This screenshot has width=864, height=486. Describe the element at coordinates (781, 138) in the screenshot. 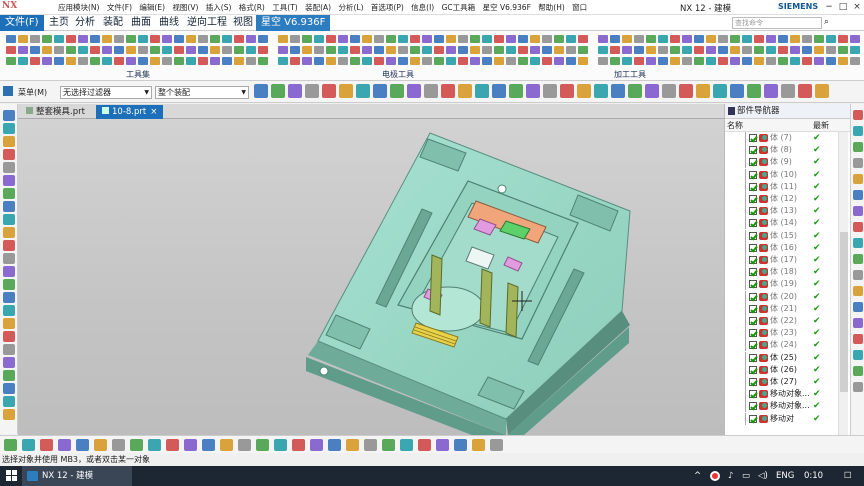

I see `navigator-row: 体 (7) ✔` at that location.